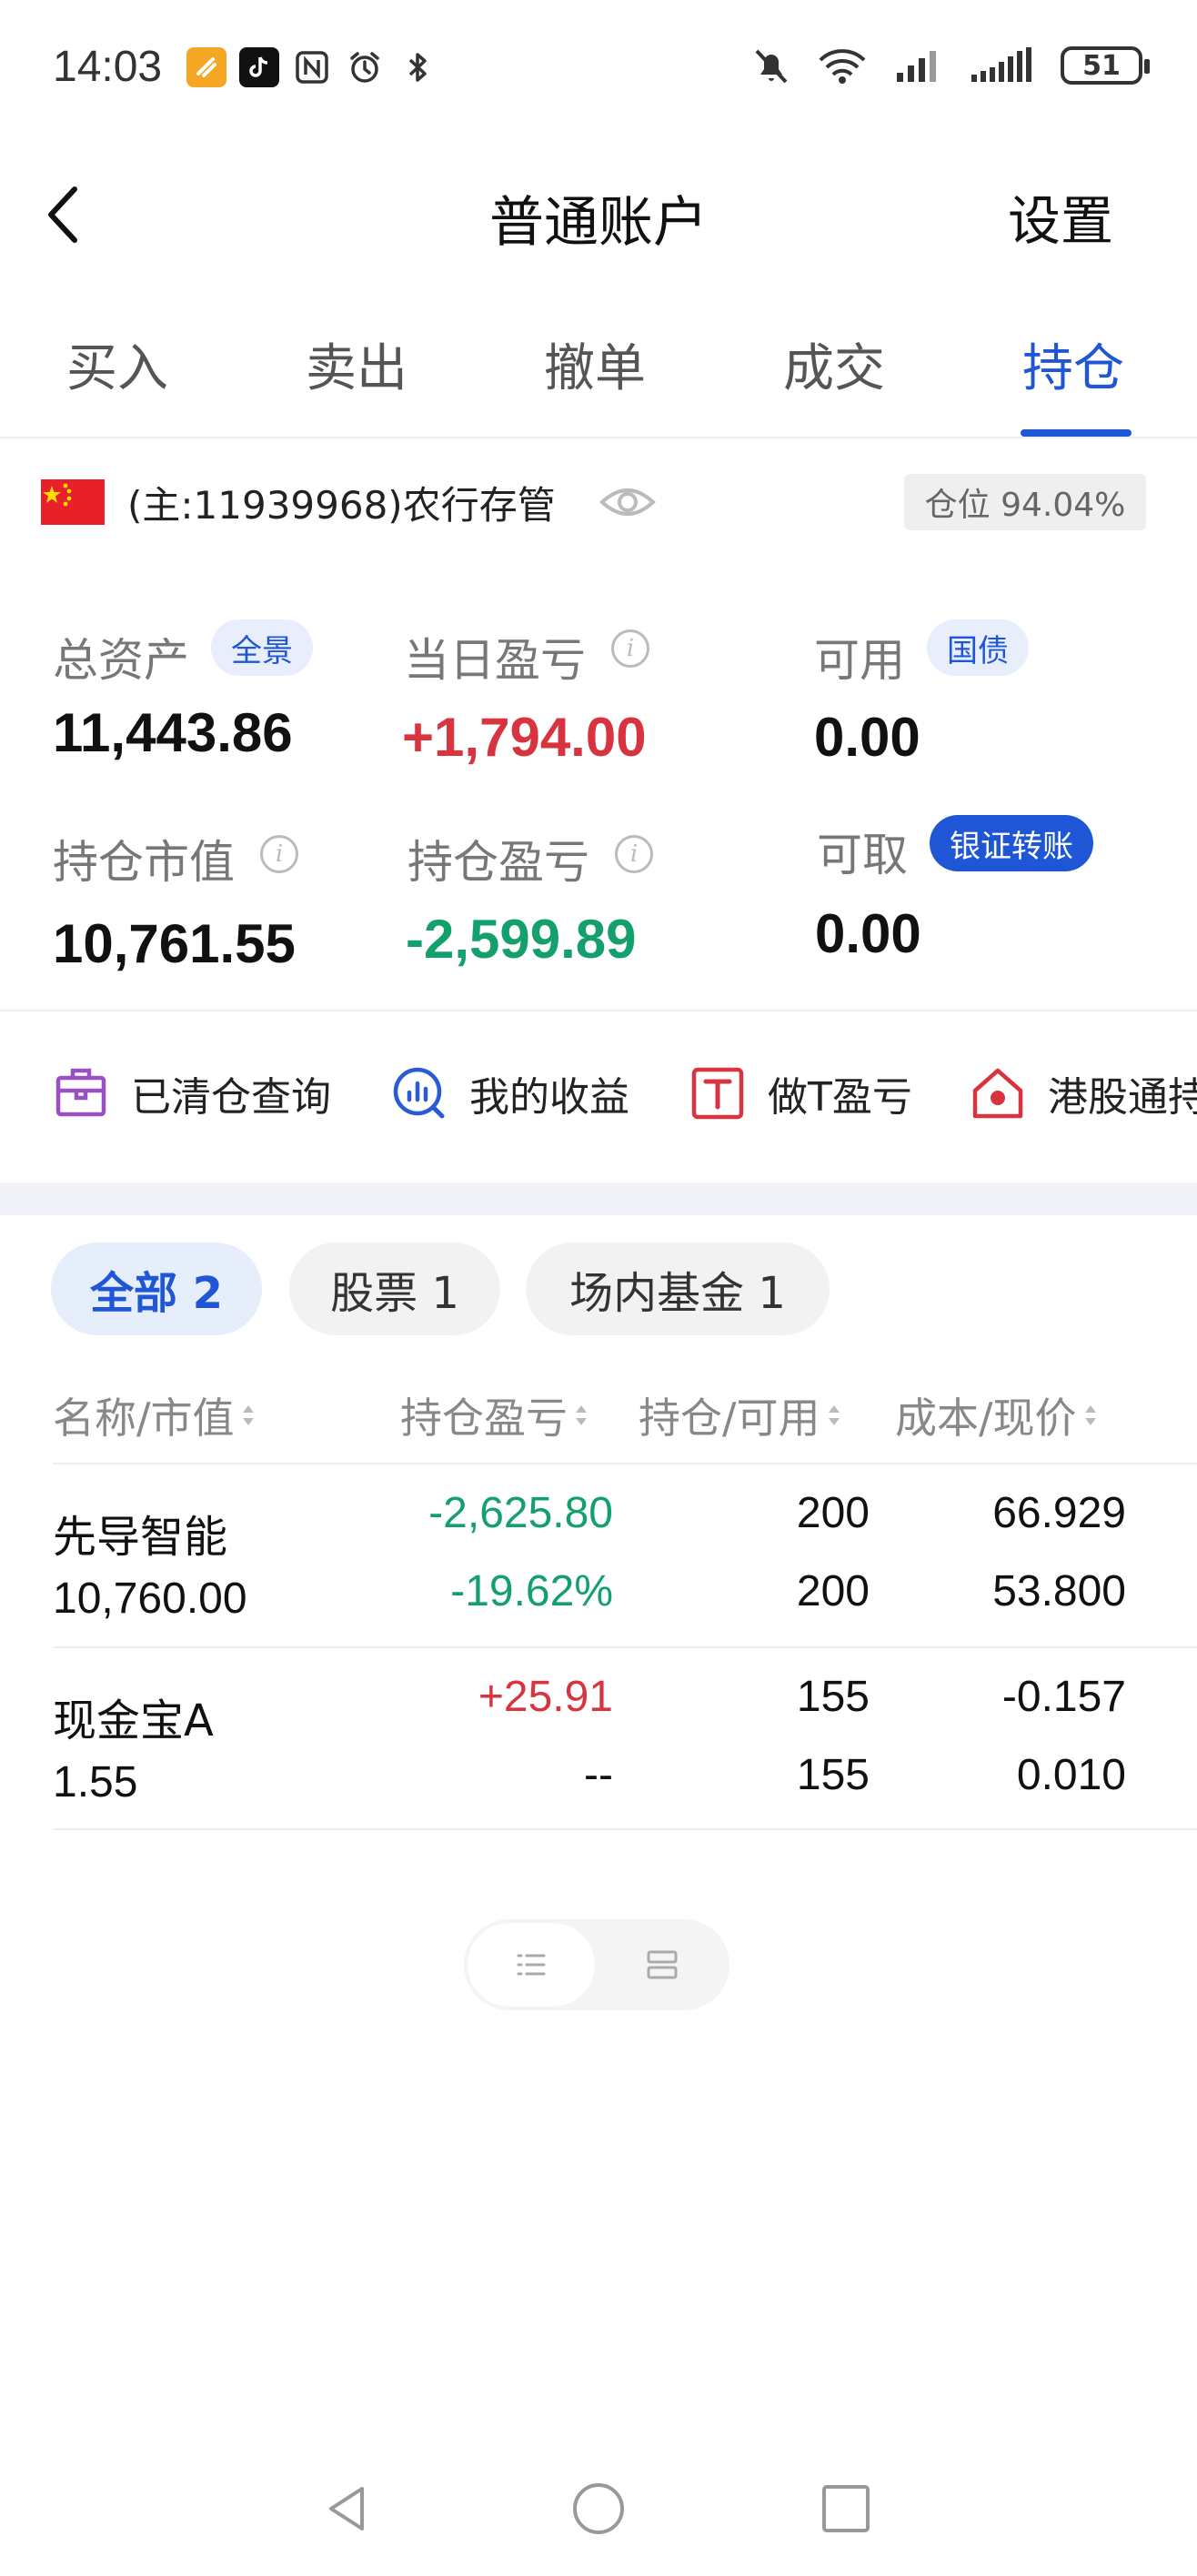 The width and height of the screenshot is (1197, 2576). What do you see at coordinates (1071, 1775) in the screenshot?
I see `stock-price: 0.010` at bounding box center [1071, 1775].